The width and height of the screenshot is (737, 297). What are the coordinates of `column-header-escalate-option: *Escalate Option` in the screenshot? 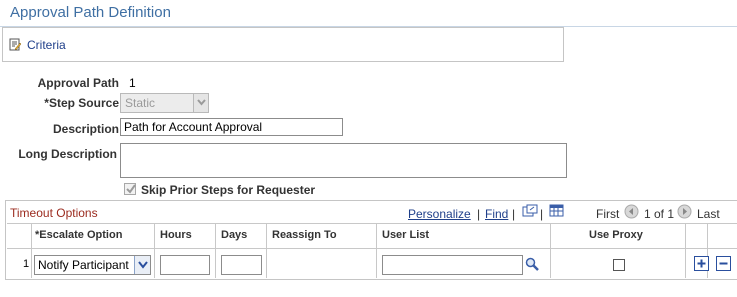 It's located at (78, 235).